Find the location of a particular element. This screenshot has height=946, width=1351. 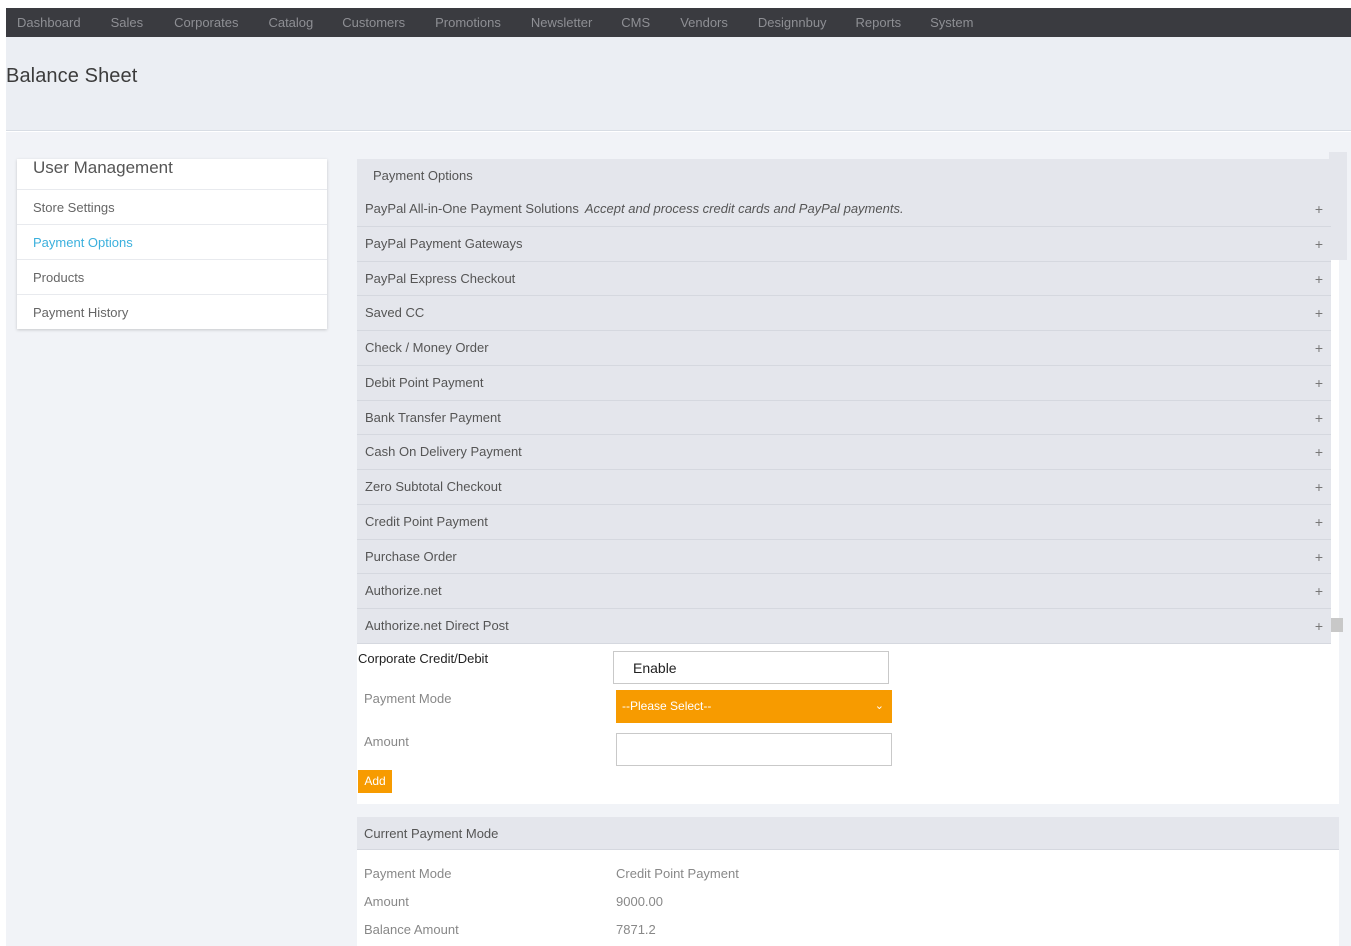

accordion-row-bank-transfer-payment: Bank Transfer Payment + is located at coordinates (844, 418).